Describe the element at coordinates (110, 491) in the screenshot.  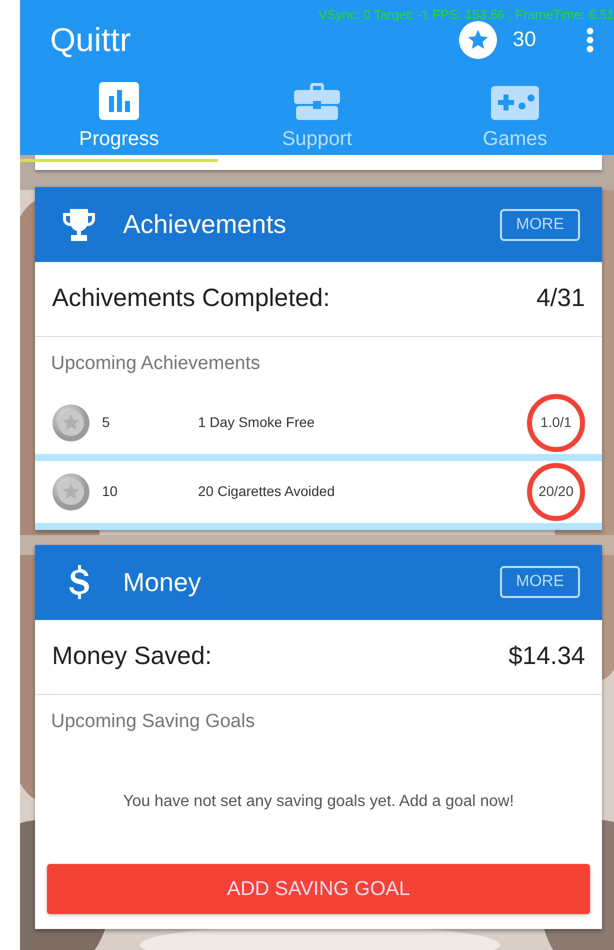
I see `achievement-points: 10` at that location.